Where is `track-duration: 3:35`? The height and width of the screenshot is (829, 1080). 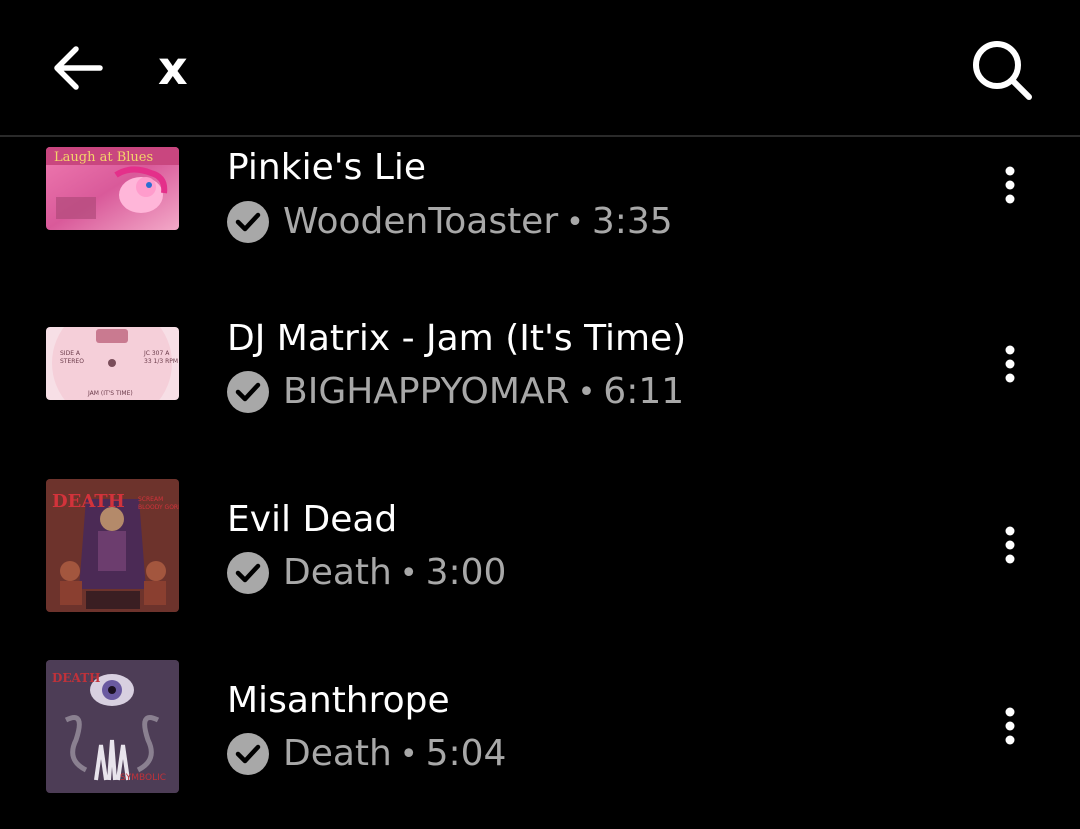 track-duration: 3:35 is located at coordinates (632, 221).